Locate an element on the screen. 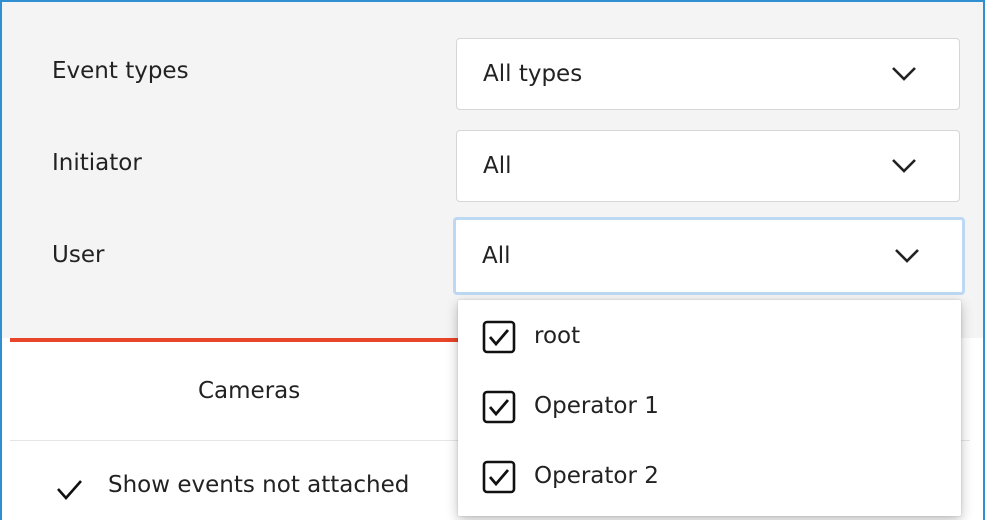 This screenshot has width=989, height=520. user-select: All is located at coordinates (709, 256).